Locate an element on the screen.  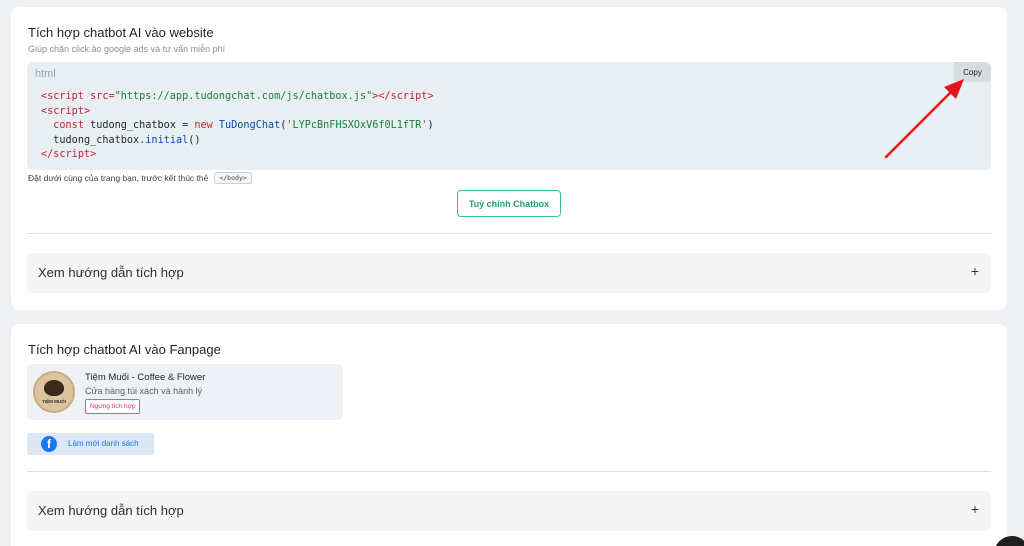
code-token: tudong_chatbox = is located at coordinates (139, 126).